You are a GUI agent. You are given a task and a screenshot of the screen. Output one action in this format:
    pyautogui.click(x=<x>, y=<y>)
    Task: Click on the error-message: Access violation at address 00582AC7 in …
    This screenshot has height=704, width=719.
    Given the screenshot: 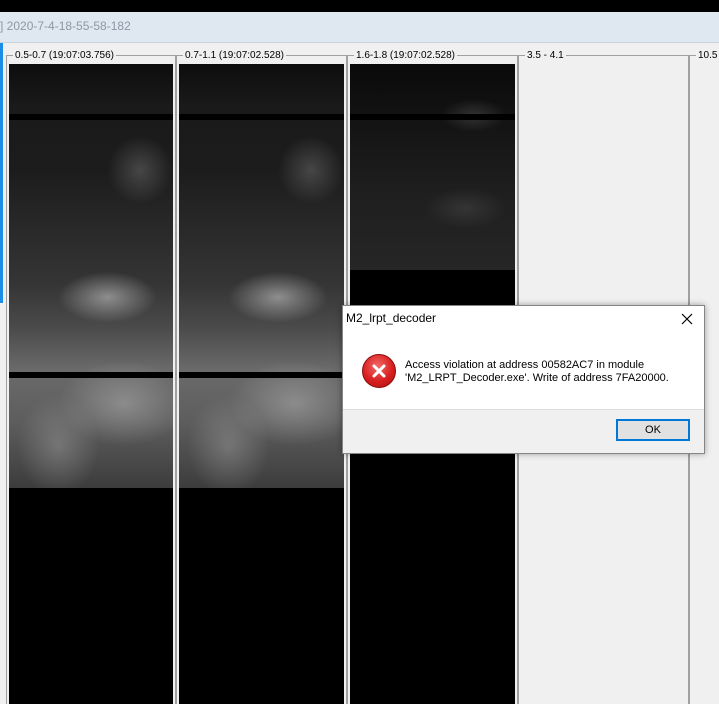 What is the action you would take?
    pyautogui.click(x=550, y=372)
    